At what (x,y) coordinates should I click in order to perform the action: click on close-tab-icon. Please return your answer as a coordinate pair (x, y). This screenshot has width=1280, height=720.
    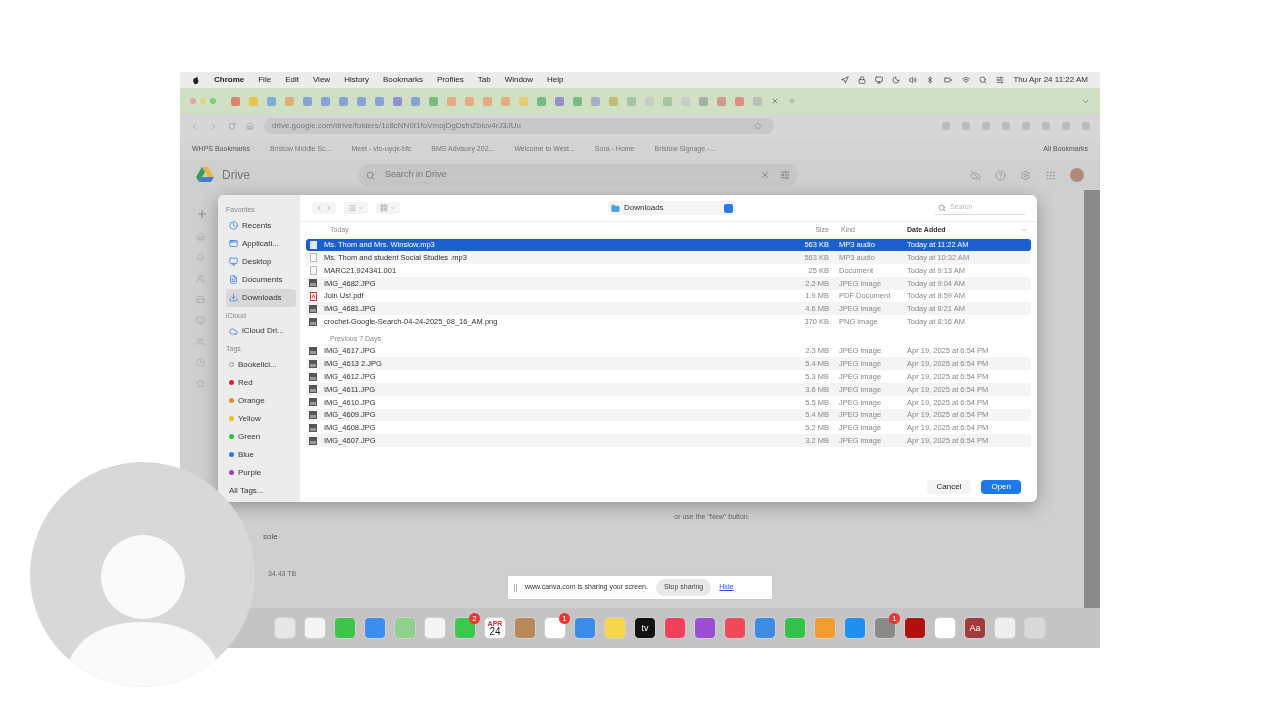
    Looking at the image, I should click on (775, 101).